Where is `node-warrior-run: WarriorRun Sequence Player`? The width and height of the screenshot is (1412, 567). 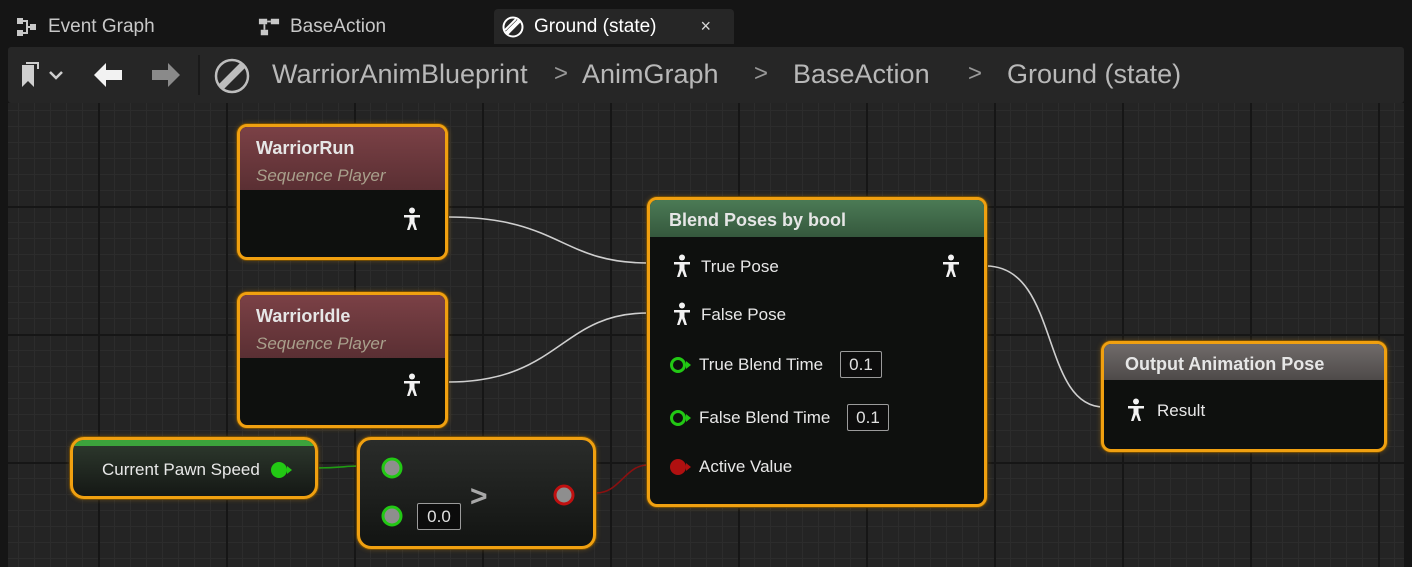
node-warrior-run: WarriorRun Sequence Player is located at coordinates (342, 192).